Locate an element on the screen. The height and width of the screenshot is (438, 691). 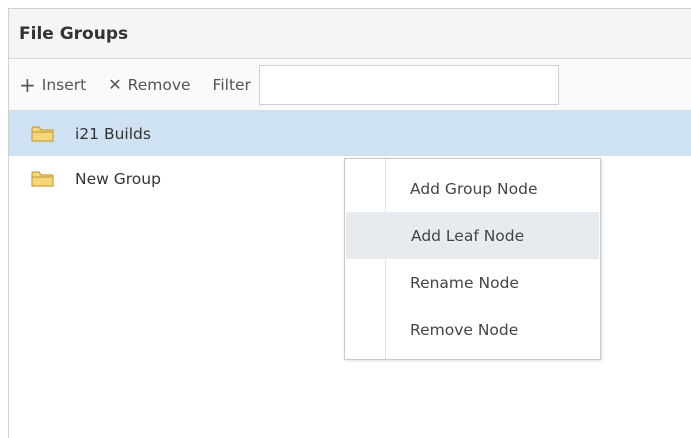
menu-item-remove-node: Remove Node is located at coordinates (472, 329).